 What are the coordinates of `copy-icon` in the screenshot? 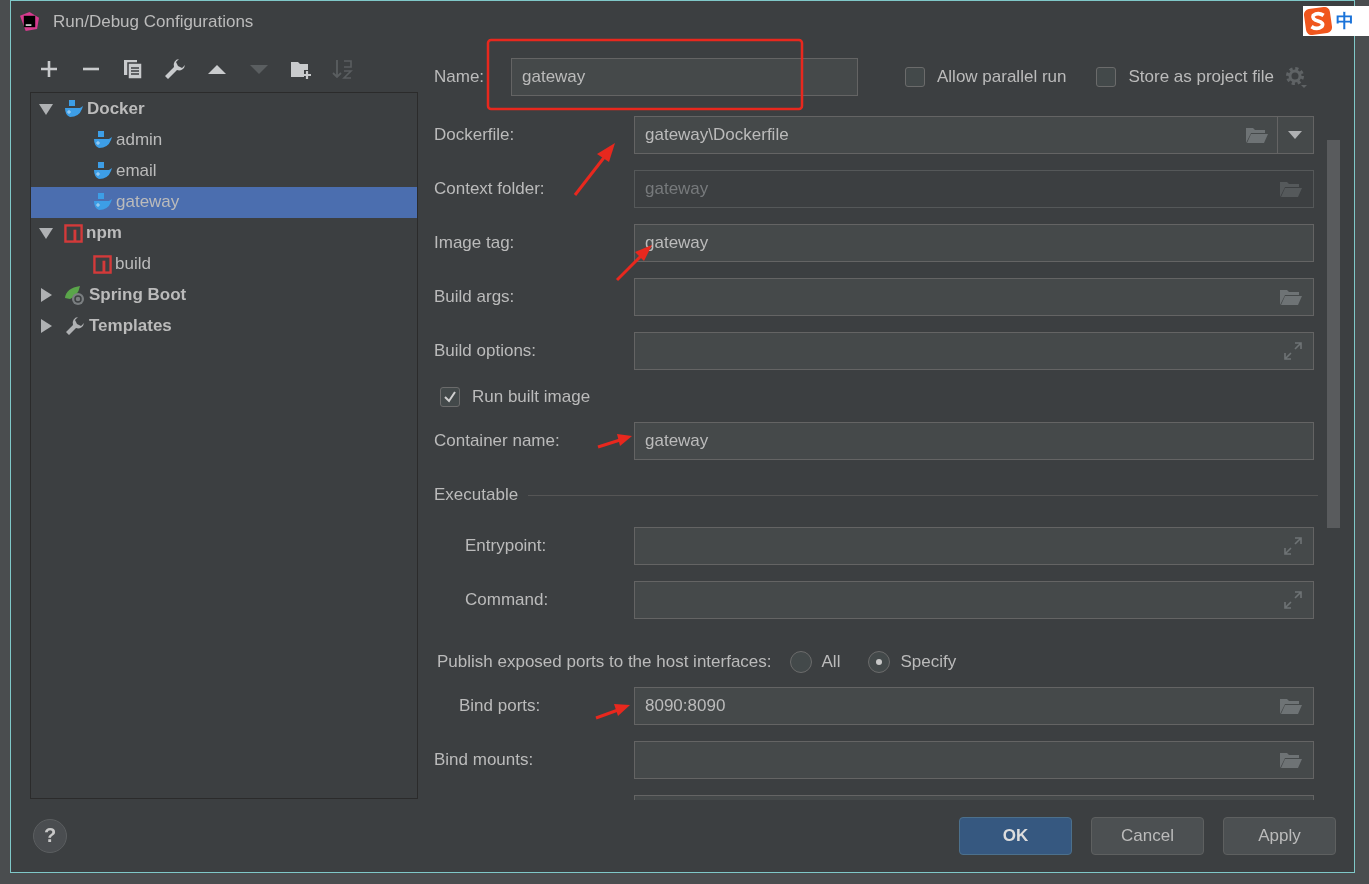 It's located at (133, 68).